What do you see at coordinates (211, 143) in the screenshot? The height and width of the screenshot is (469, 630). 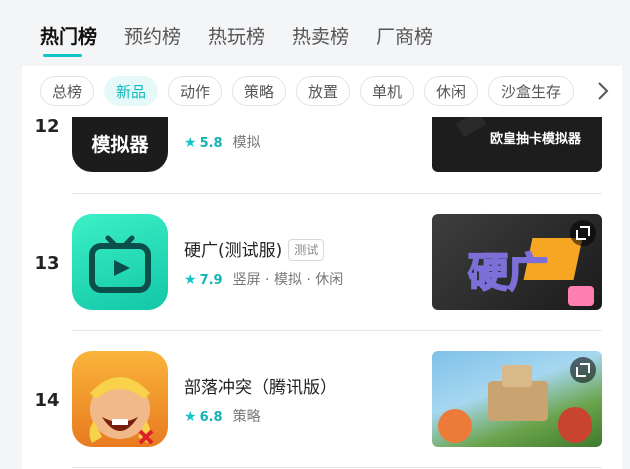 I see `game-rating: 5.8` at bounding box center [211, 143].